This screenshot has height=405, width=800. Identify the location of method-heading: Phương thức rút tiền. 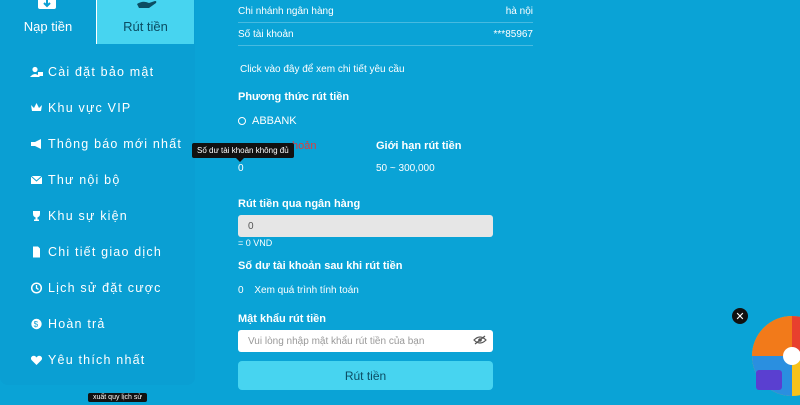
(294, 97).